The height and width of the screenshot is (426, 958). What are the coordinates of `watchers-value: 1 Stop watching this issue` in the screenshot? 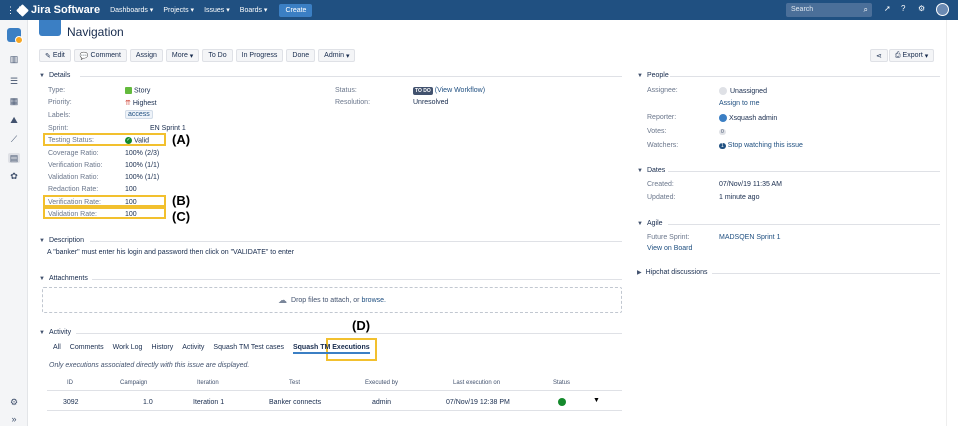 It's located at (761, 145).